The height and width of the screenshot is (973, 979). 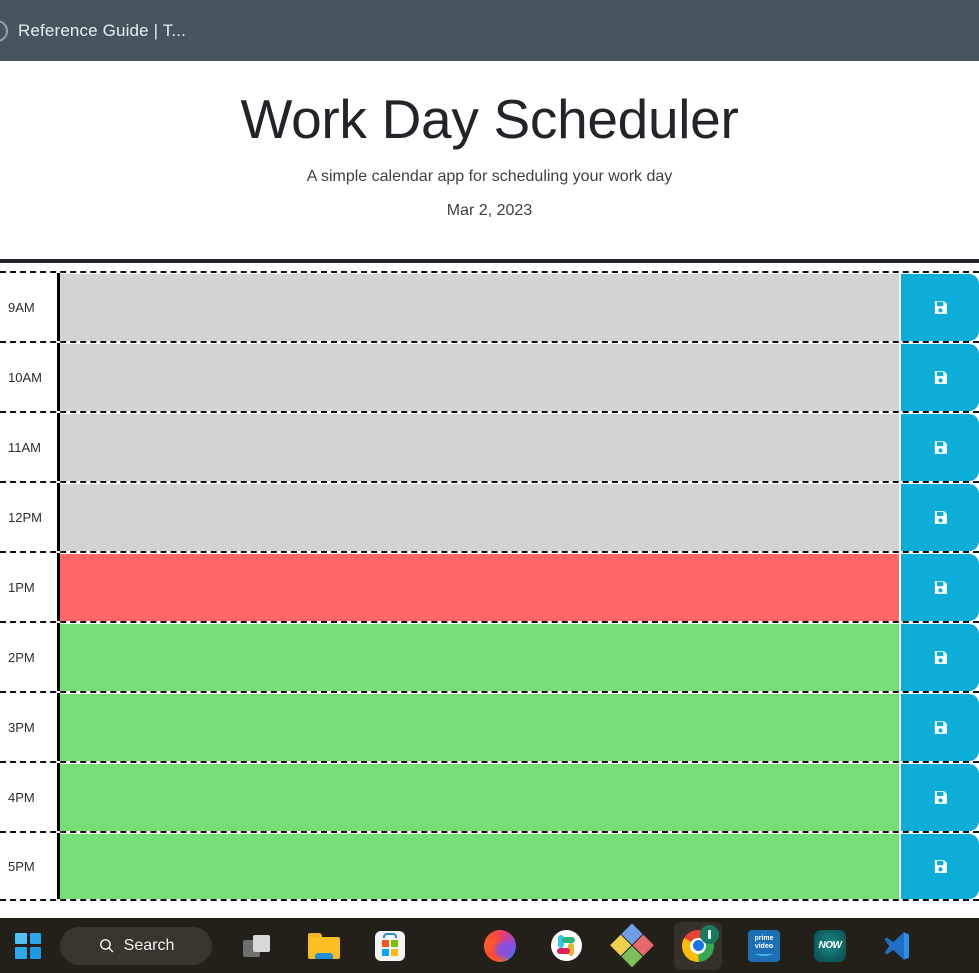 I want to click on current-day-date: Mar 2, 2023, so click(x=489, y=211).